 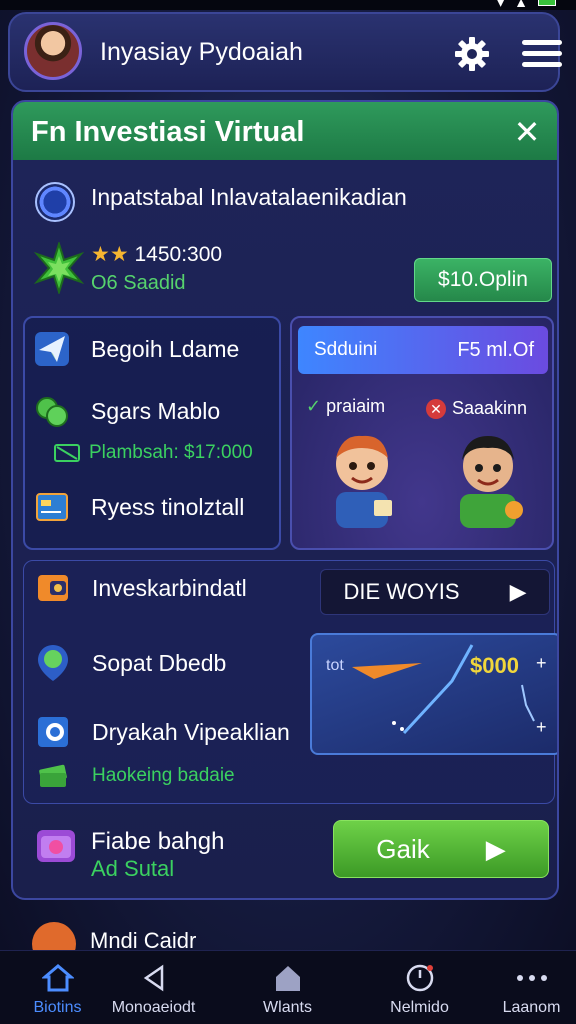 I want to click on info-text: Inpatstabal Inlavatalaenikadian, so click(x=249, y=197).